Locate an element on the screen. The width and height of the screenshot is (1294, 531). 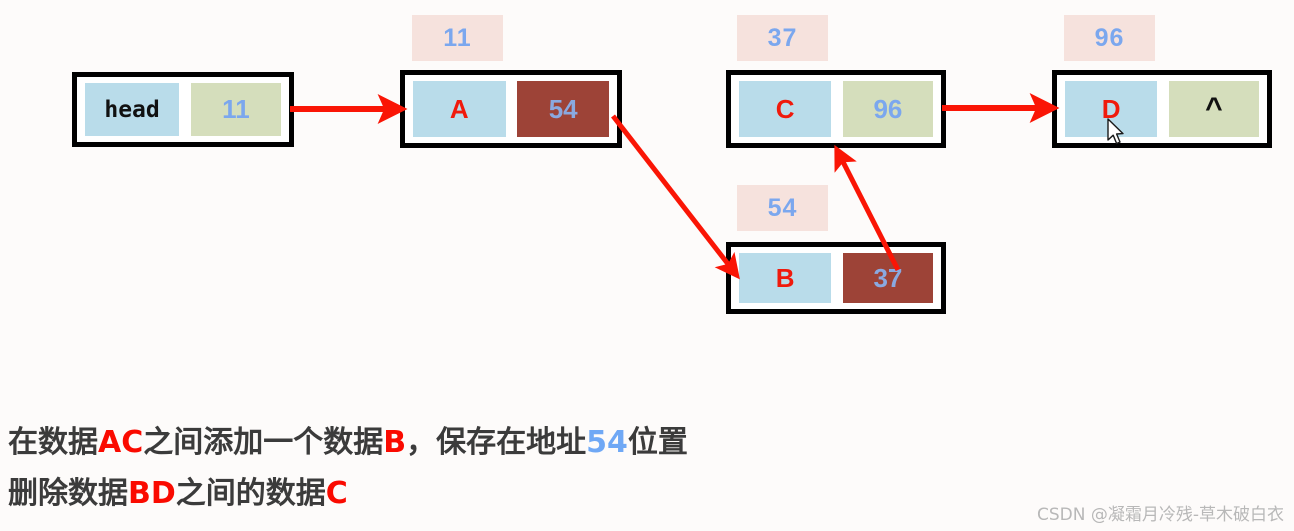
node-C-data-cell: C is located at coordinates (785, 109).